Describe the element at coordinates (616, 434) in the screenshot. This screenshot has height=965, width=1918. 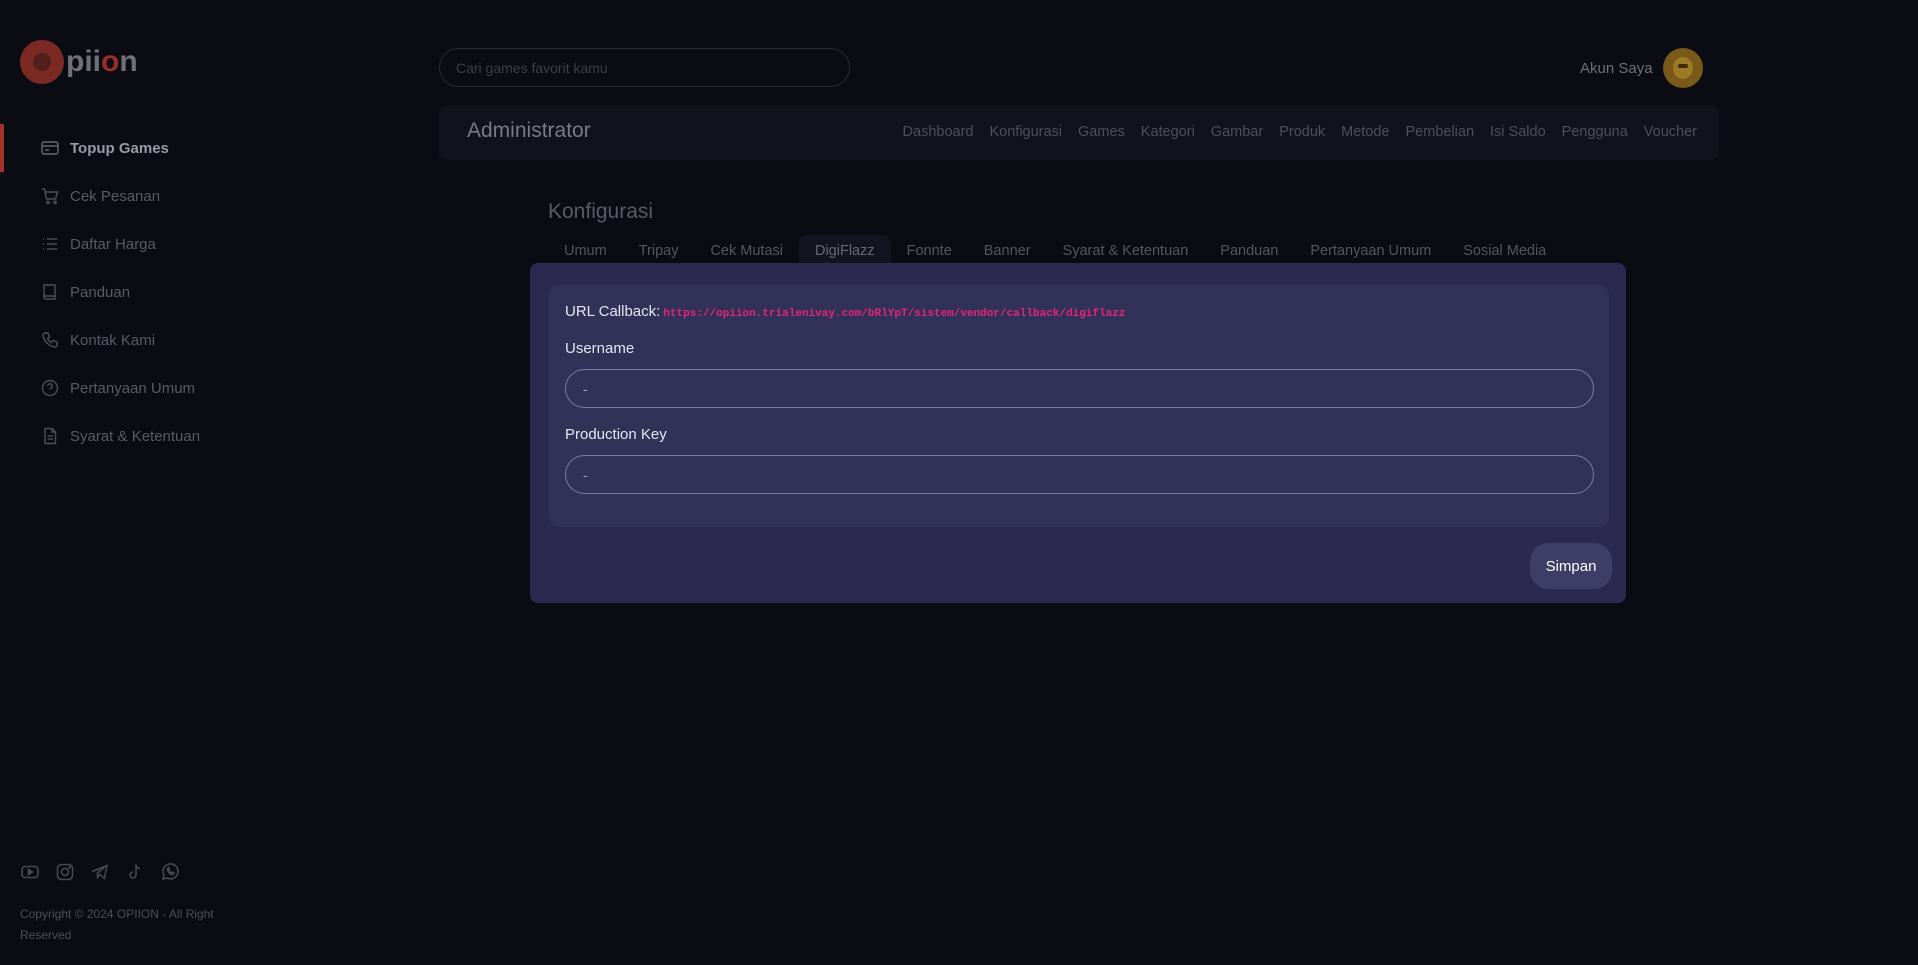
I see `production-key-label: Production Key` at that location.